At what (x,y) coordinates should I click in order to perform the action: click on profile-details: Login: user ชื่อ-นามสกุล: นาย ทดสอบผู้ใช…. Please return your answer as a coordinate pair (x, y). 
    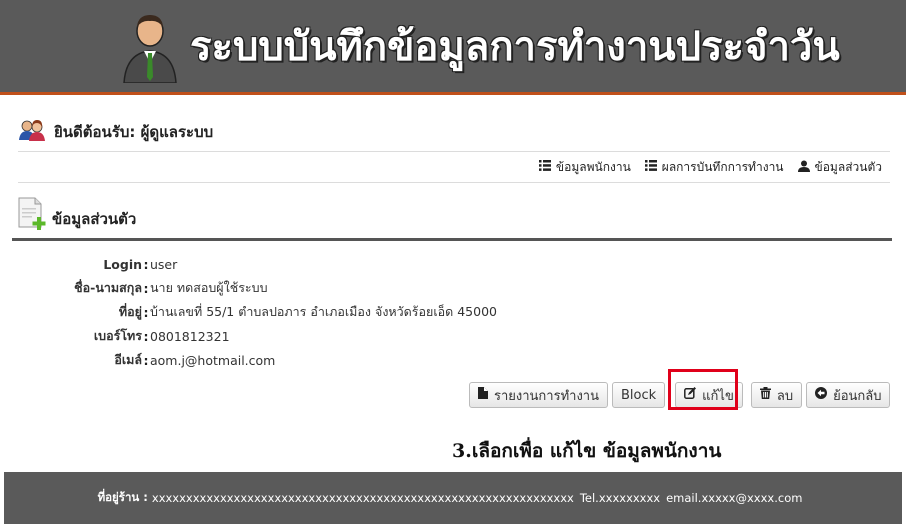
    Looking at the image, I should click on (258, 312).